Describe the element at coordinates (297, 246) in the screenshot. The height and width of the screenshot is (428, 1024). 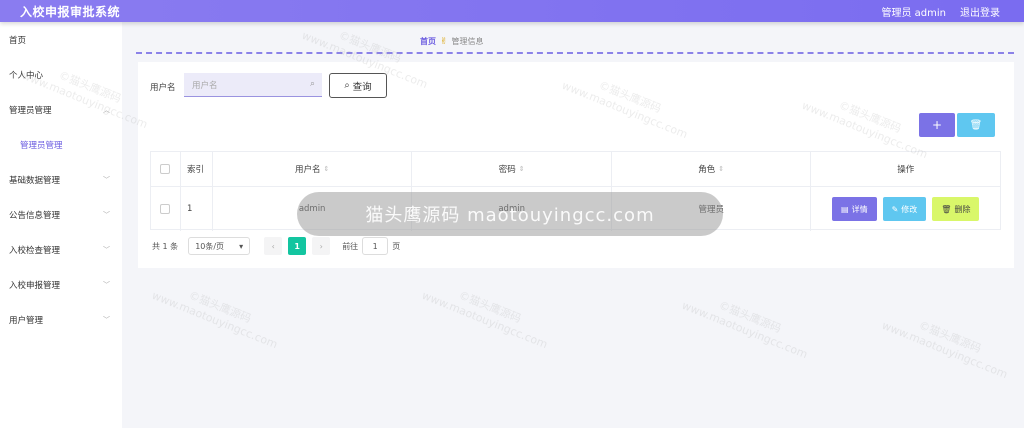
I see `page-number-button: 1` at that location.